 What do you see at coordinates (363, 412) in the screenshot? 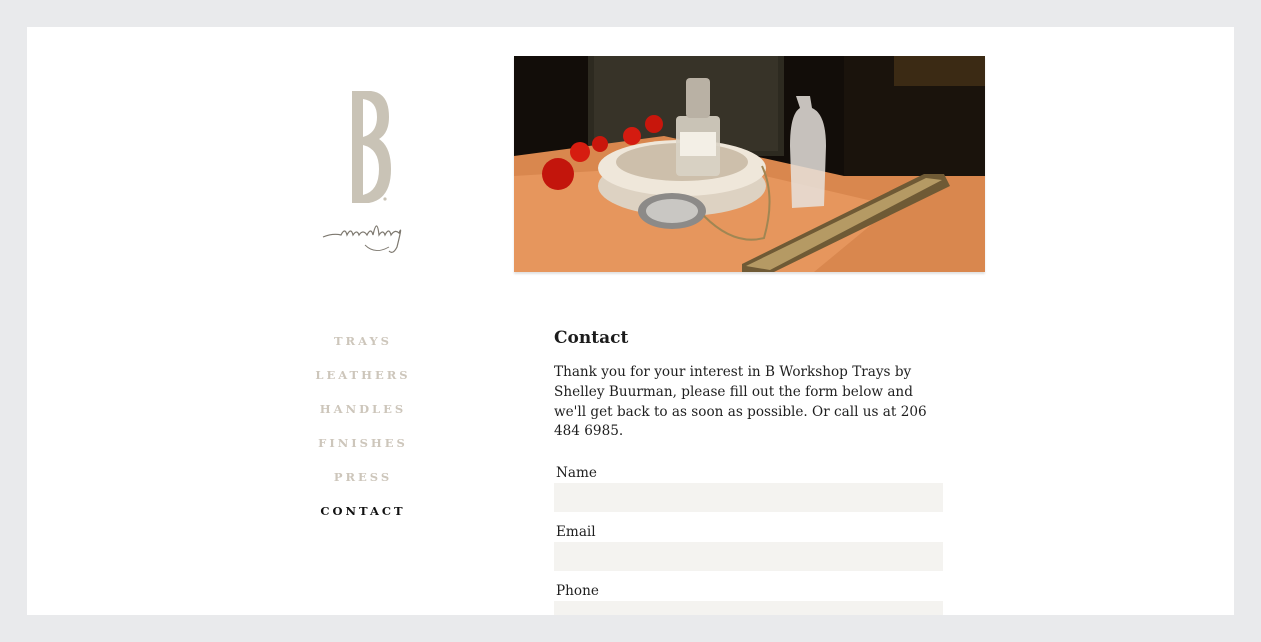
I see `nav-item-handles: HANDLES` at bounding box center [363, 412].